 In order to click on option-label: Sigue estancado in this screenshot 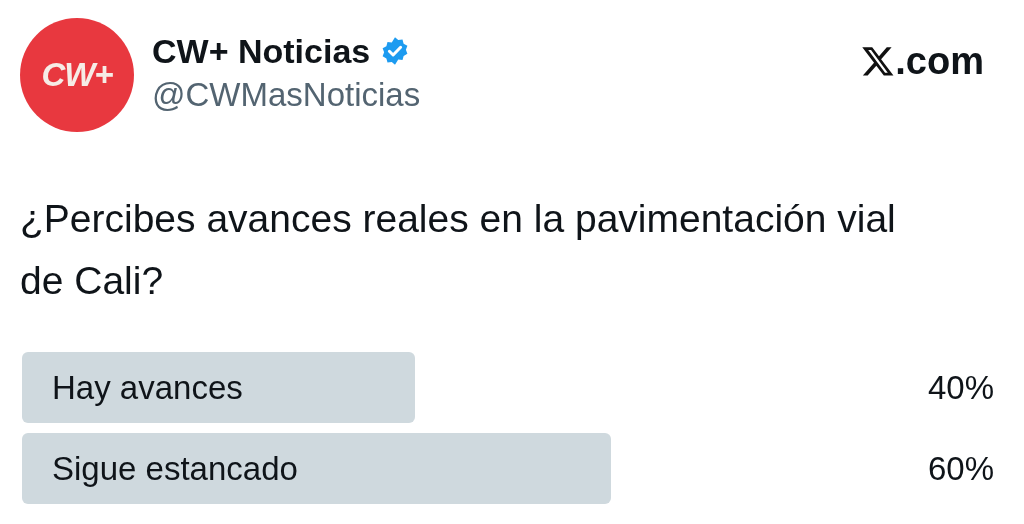, I will do `click(175, 468)`.